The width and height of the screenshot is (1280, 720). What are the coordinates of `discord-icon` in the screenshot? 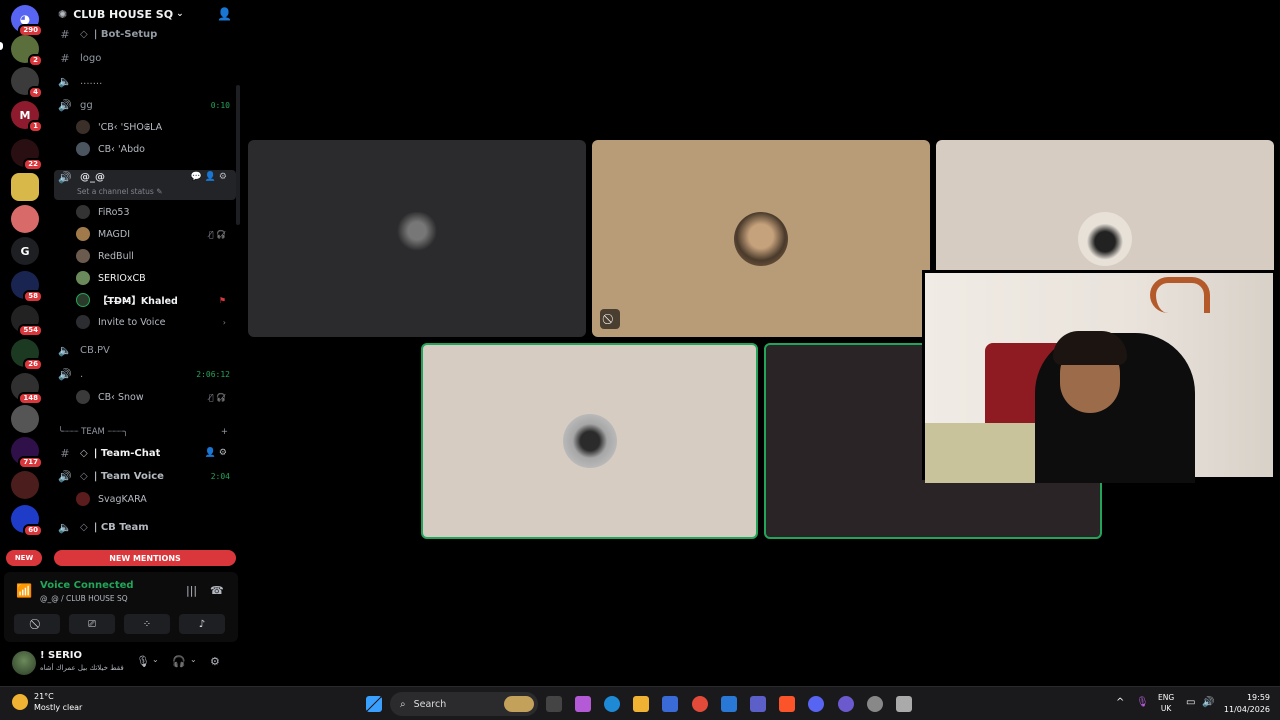 It's located at (816, 704).